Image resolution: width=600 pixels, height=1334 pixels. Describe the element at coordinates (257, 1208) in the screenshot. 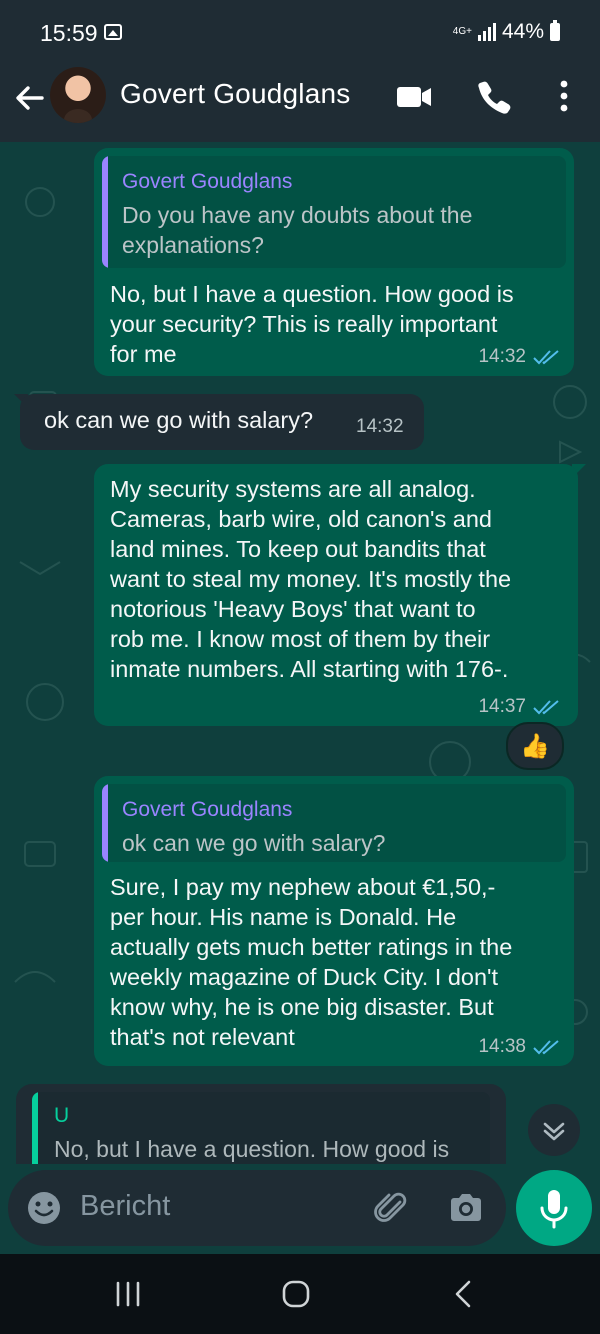

I see `message-composer: Bericht` at that location.